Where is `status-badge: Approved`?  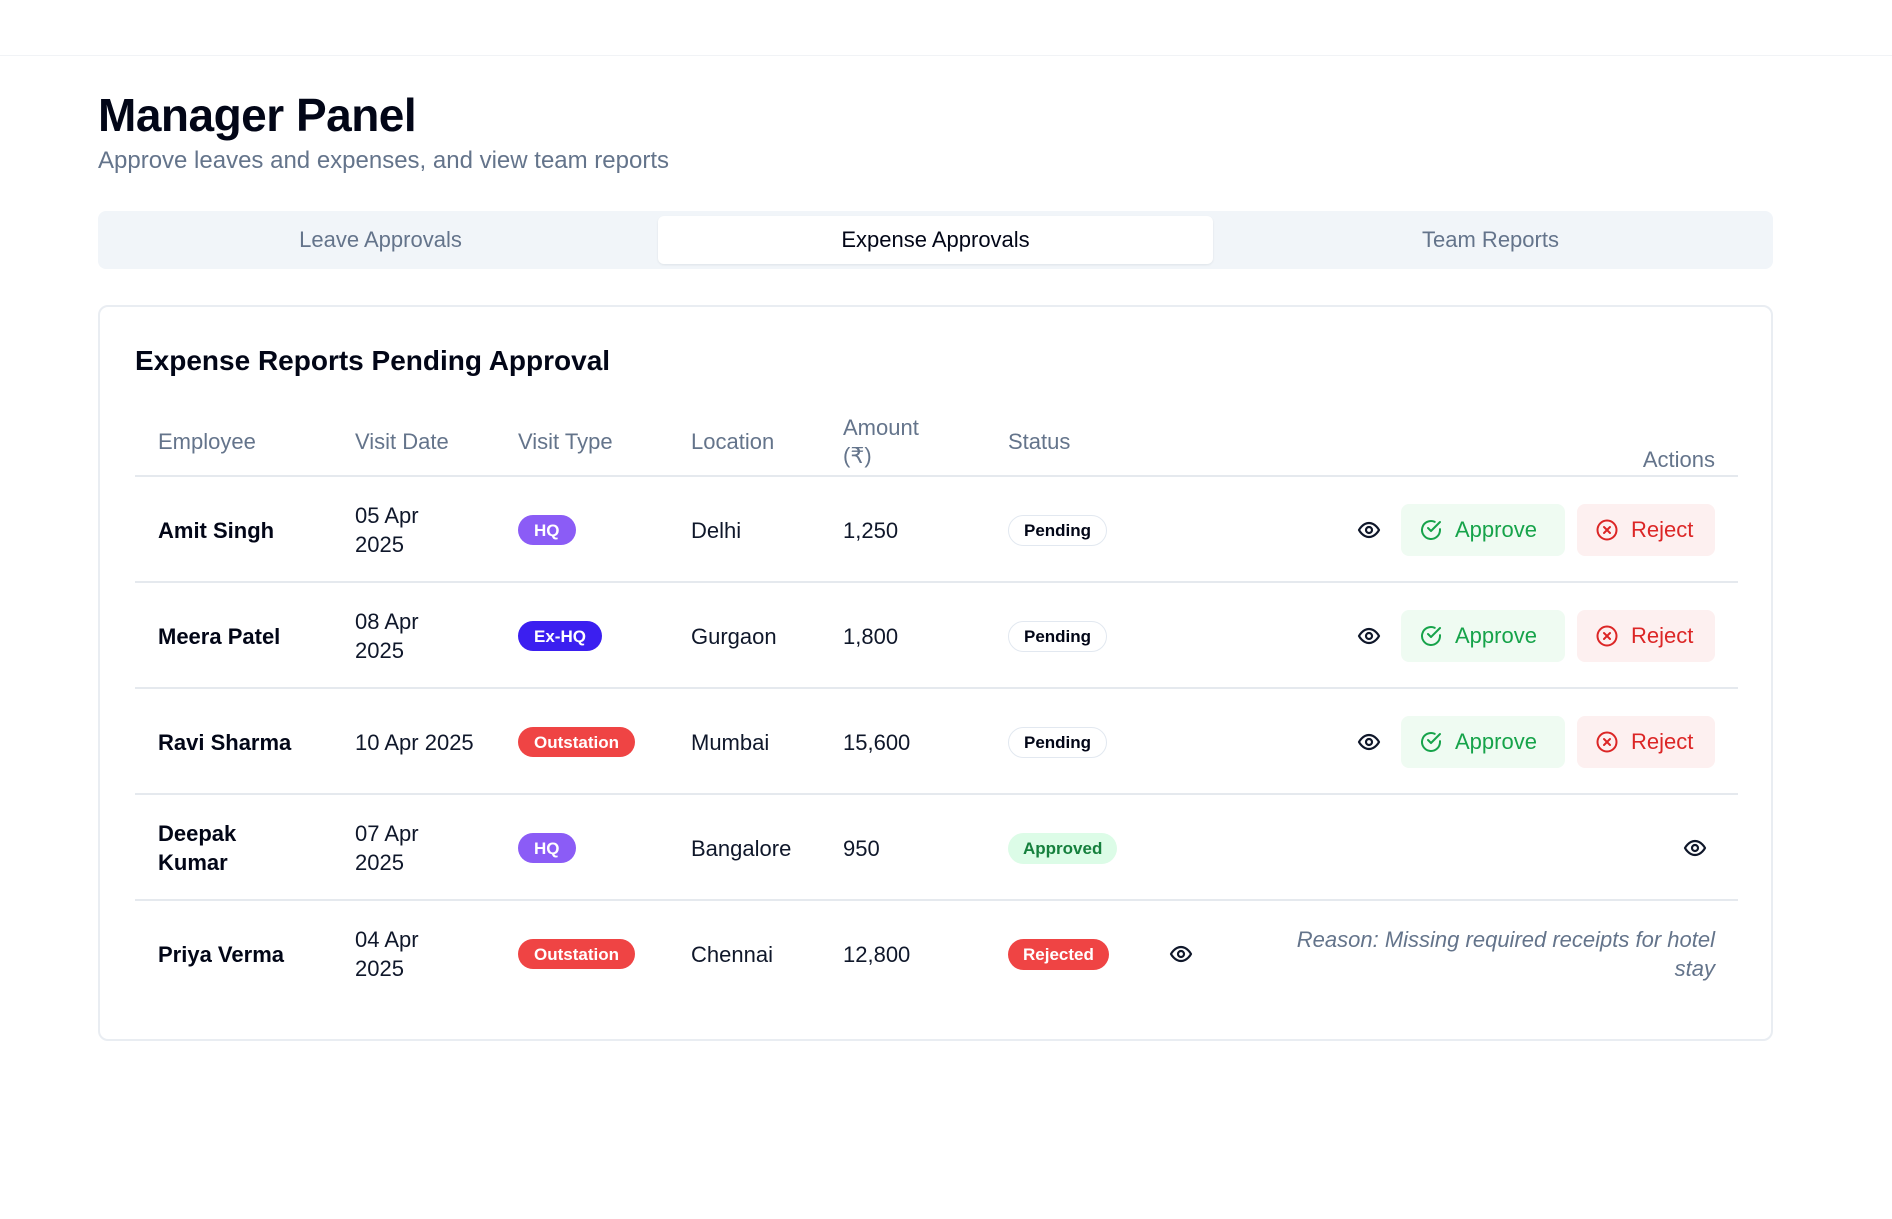
status-badge: Approved is located at coordinates (1063, 848).